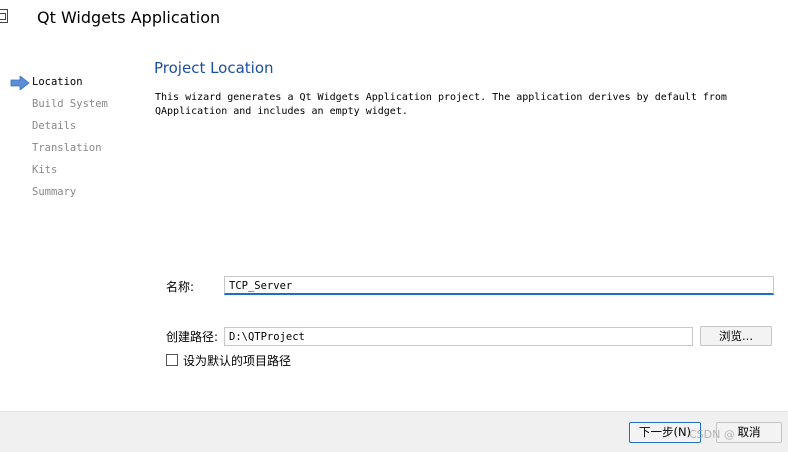 This screenshot has width=788, height=452. I want to click on project-path-input, so click(458, 336).